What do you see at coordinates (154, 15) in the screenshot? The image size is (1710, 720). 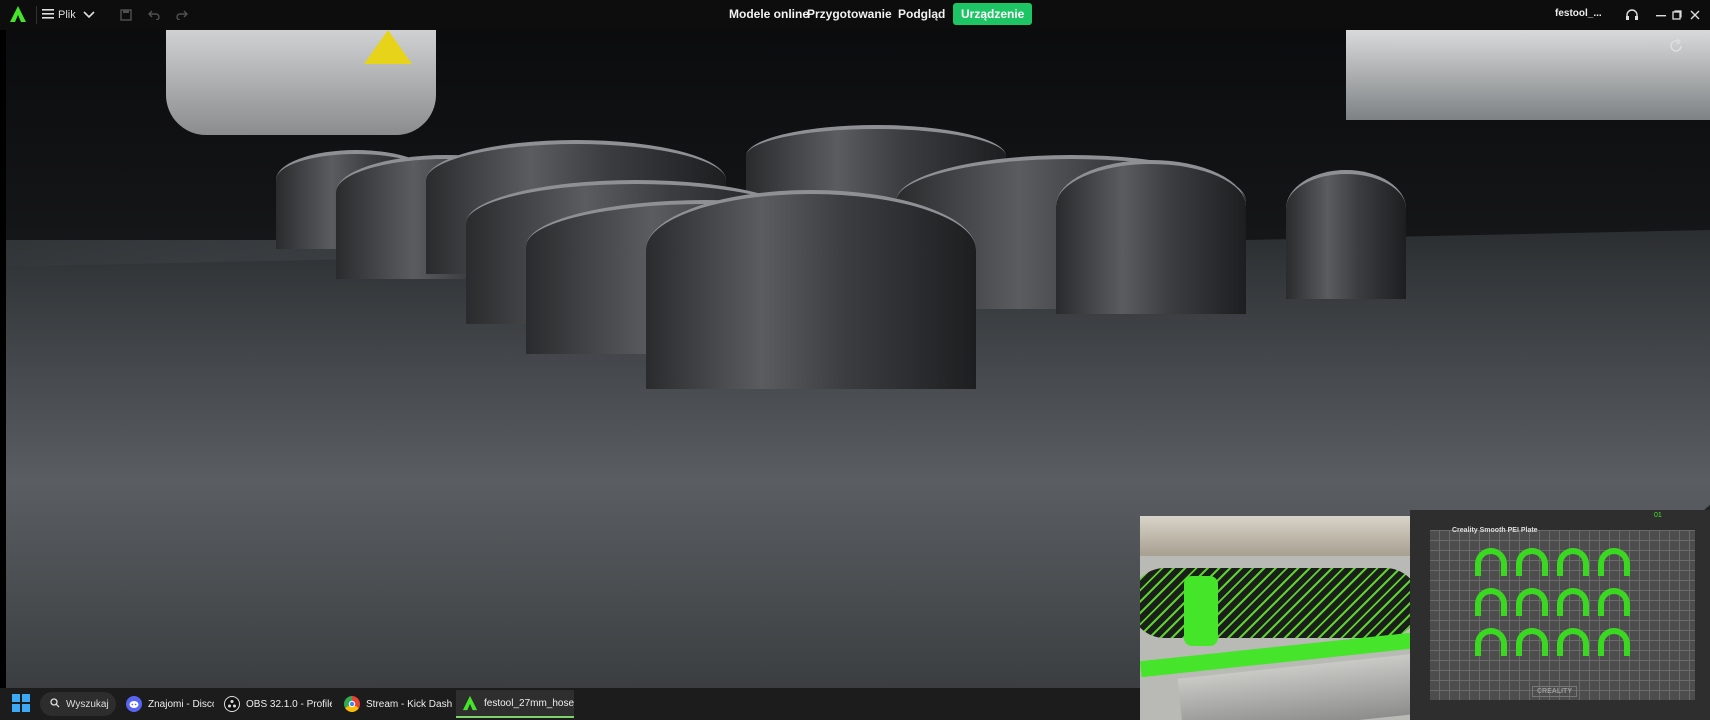 I see `undo-icon` at bounding box center [154, 15].